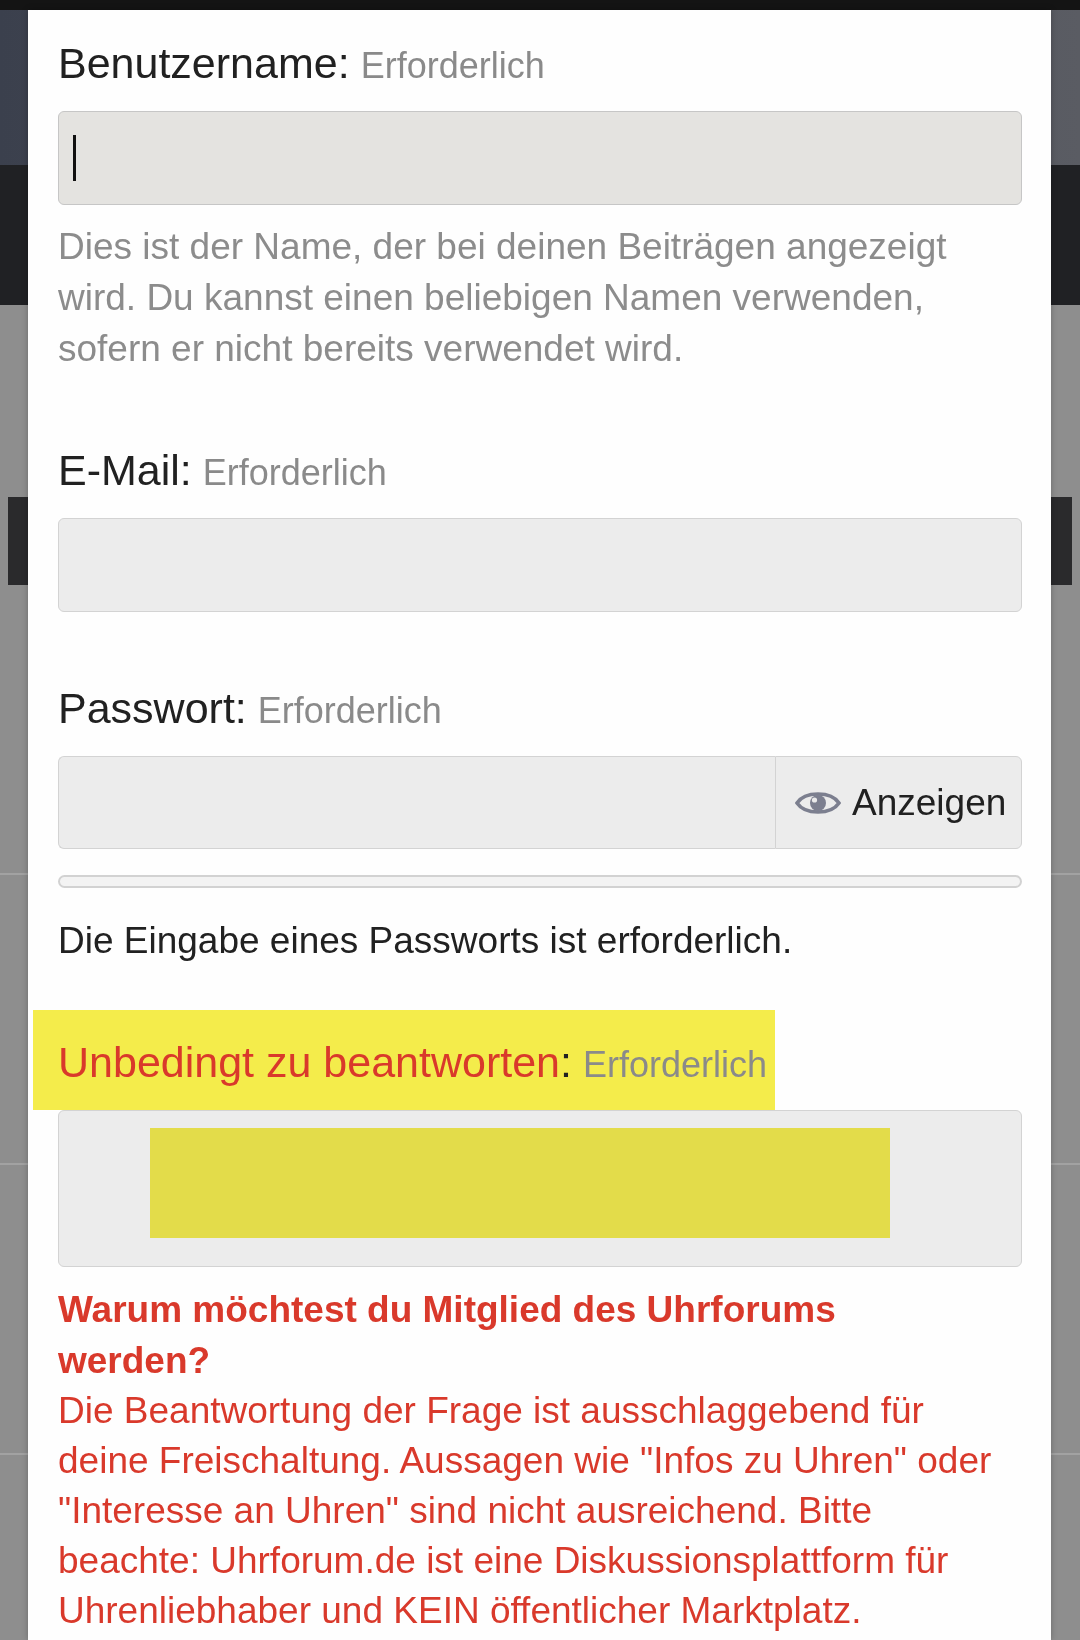  I want to click on question-heading: Warum möchtest du Mitglied des Uhrforums werden?, so click(447, 1335).